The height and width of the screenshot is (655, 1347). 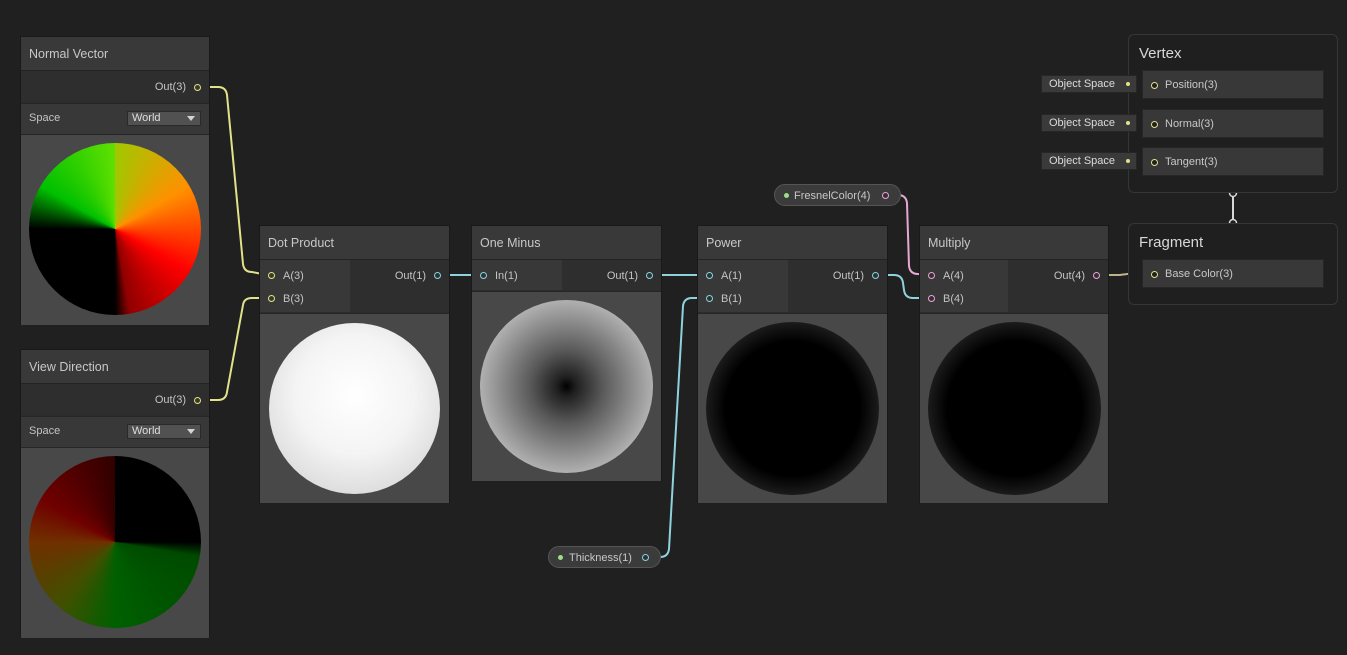 What do you see at coordinates (1160, 53) in the screenshot?
I see `vertex-title: Vertex` at bounding box center [1160, 53].